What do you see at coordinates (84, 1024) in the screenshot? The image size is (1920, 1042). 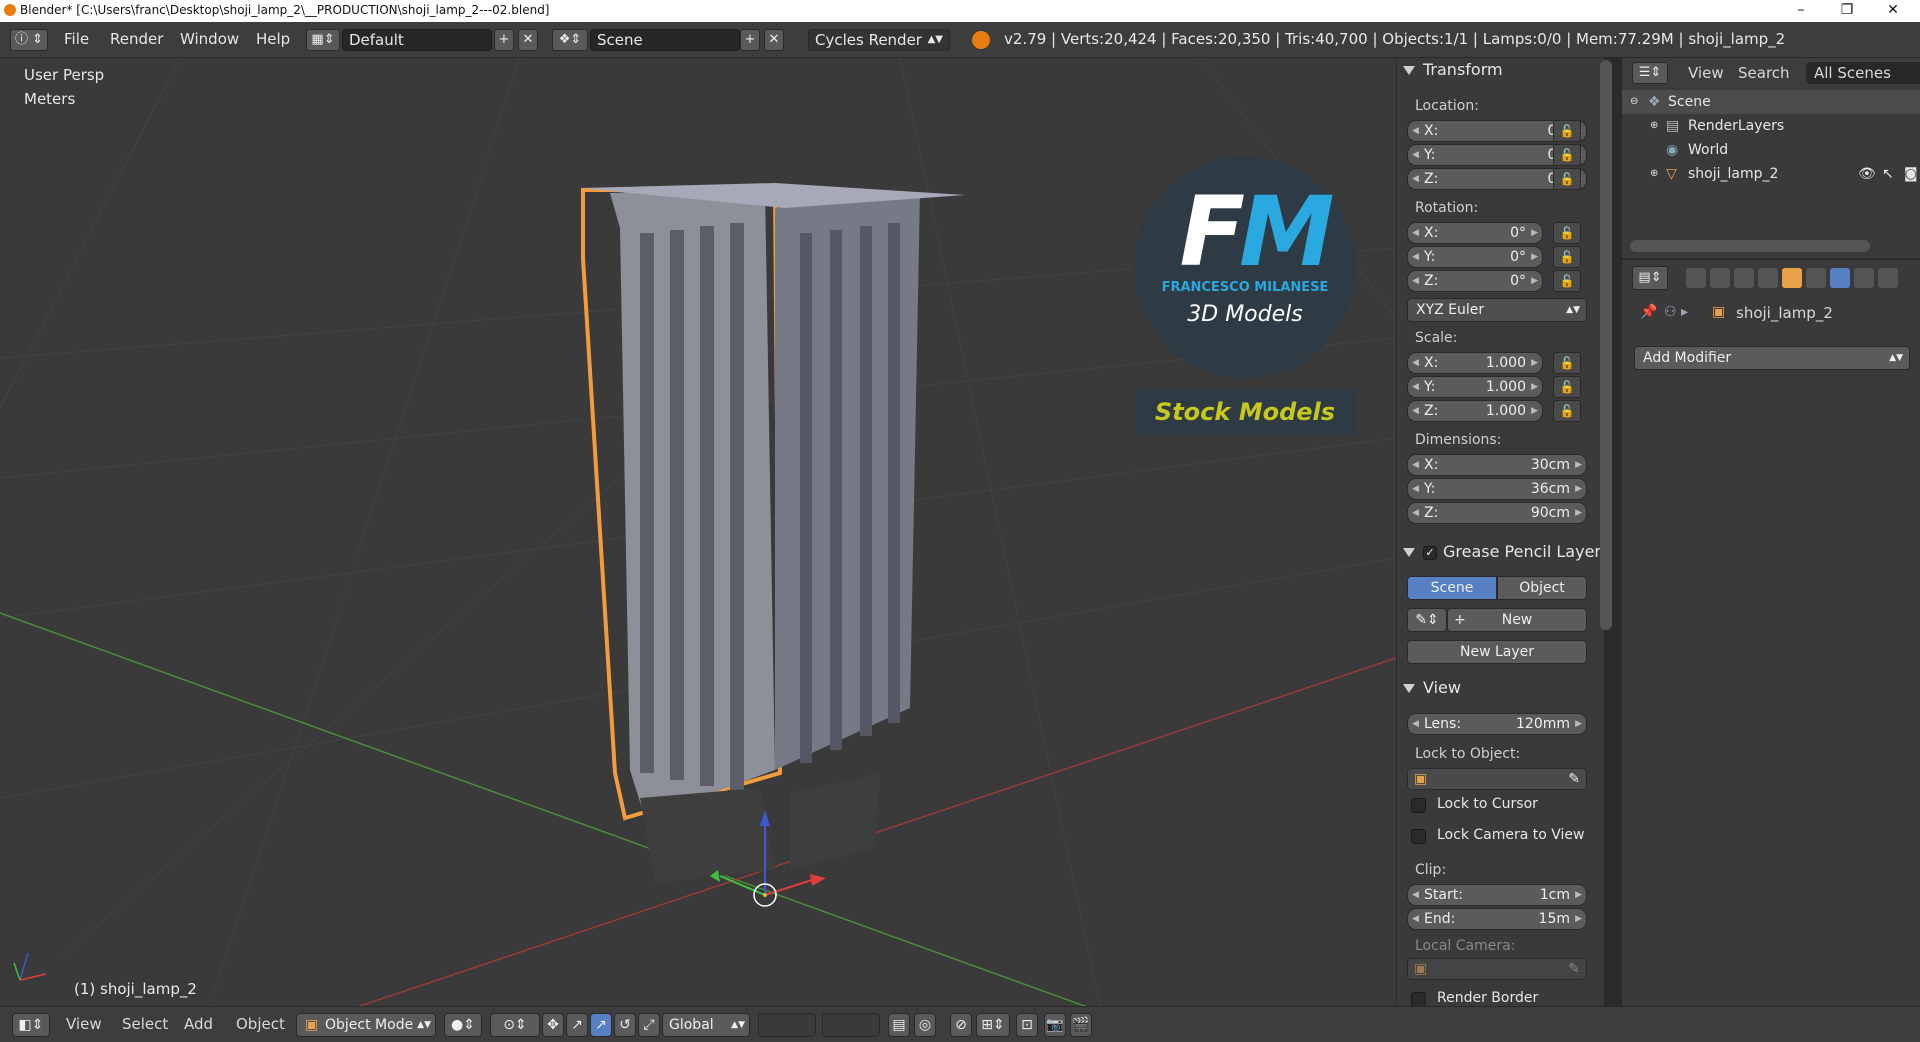 I see `footer-menu-view: View` at bounding box center [84, 1024].